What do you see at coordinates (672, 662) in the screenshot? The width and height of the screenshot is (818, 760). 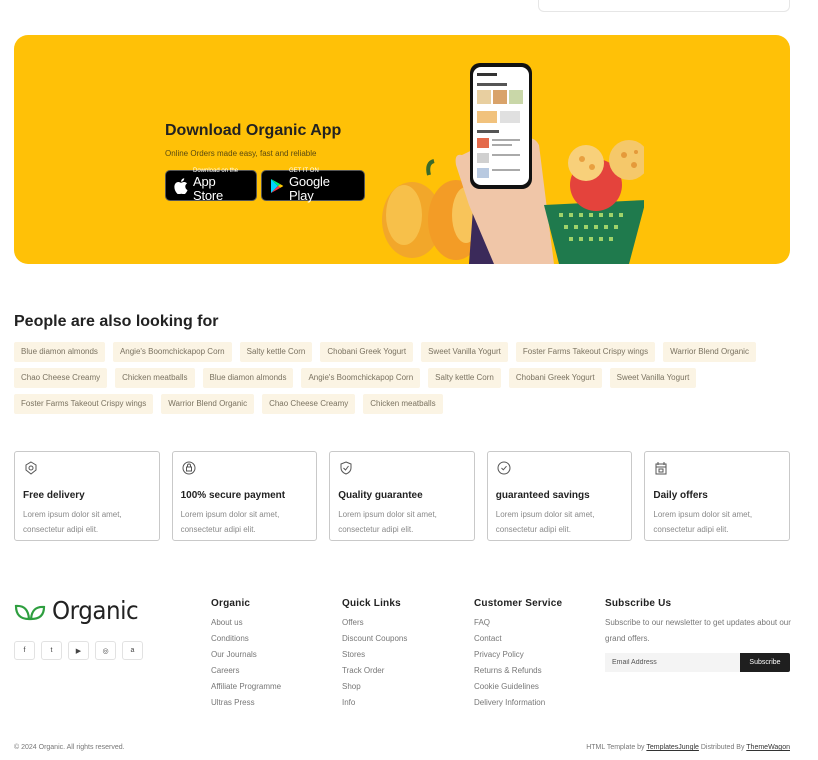 I see `email-field` at bounding box center [672, 662].